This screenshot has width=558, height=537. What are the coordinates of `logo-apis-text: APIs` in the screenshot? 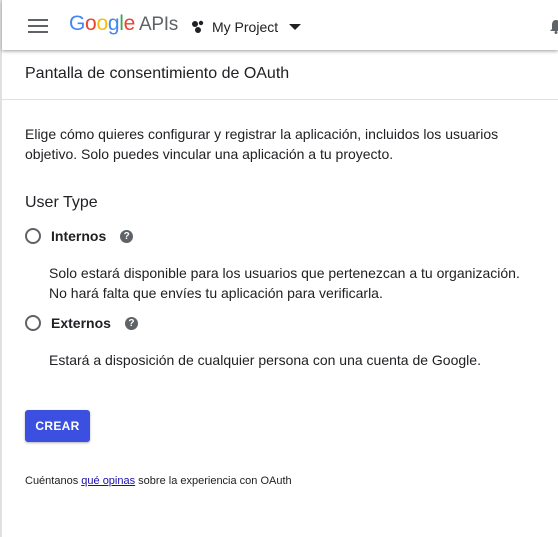 It's located at (158, 24).